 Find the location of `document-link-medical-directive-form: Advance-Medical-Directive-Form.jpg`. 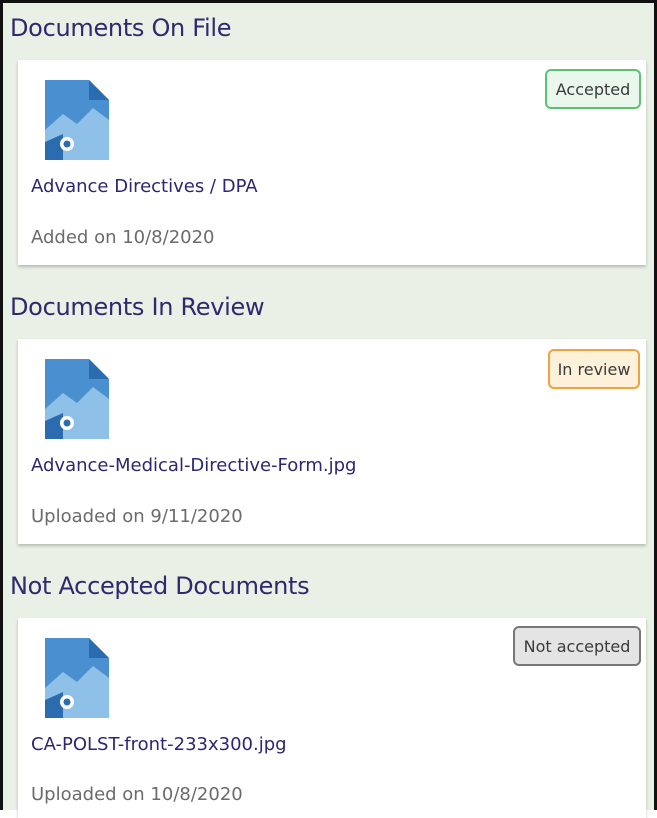

document-link-medical-directive-form: Advance-Medical-Directive-Form.jpg is located at coordinates (193, 465).